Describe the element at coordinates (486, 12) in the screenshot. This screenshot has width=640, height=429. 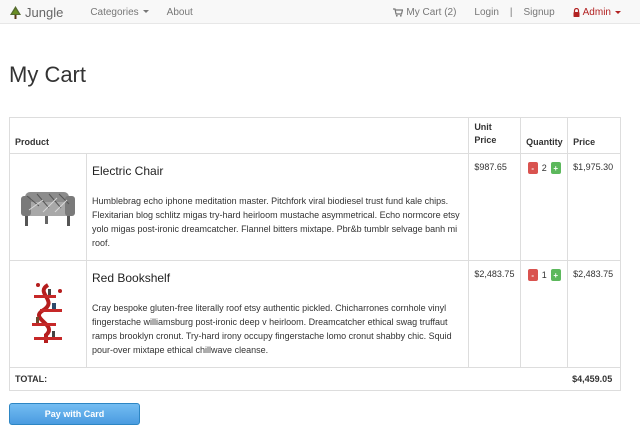
I see `login-link: Login` at that location.